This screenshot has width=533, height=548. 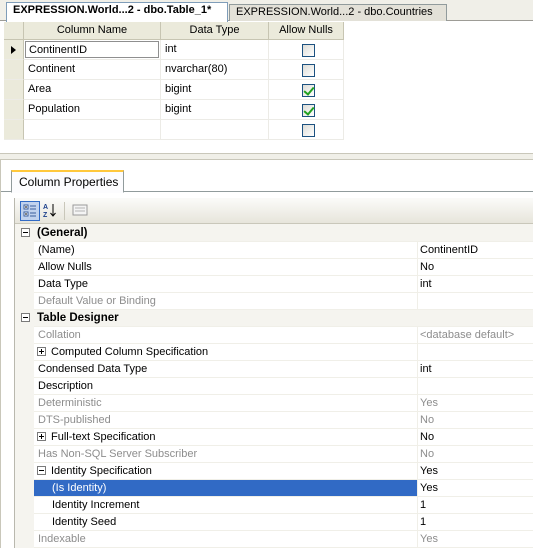 I want to click on category-table-designer: Table Designer, so click(x=274, y=318).